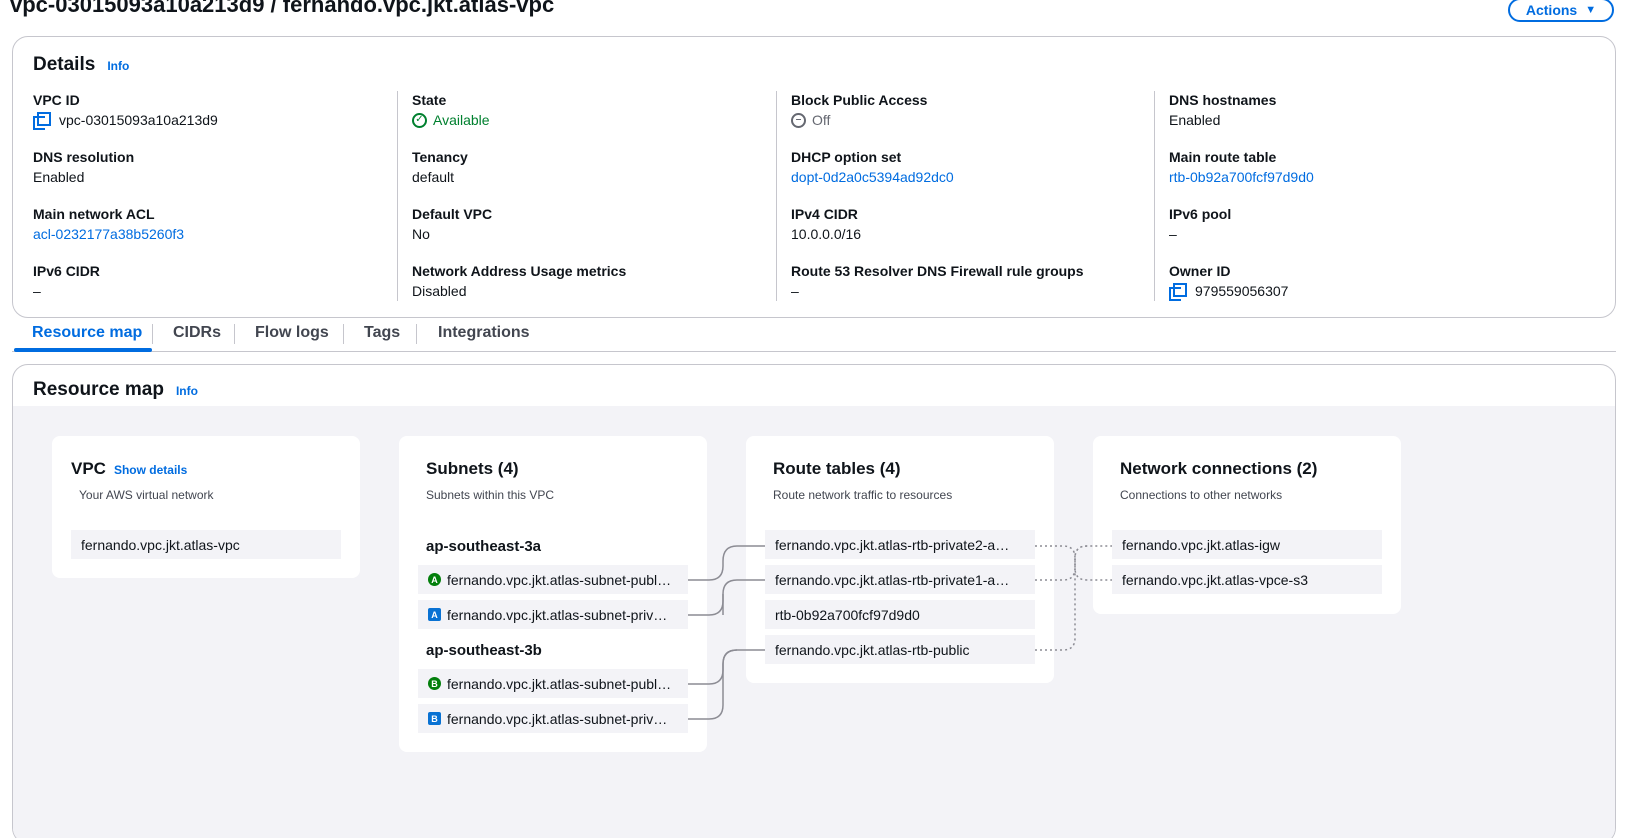  What do you see at coordinates (968, 233) in the screenshot?
I see `field-ipv4-cidr: IPv4 CIDR 10.0.0.0/16` at bounding box center [968, 233].